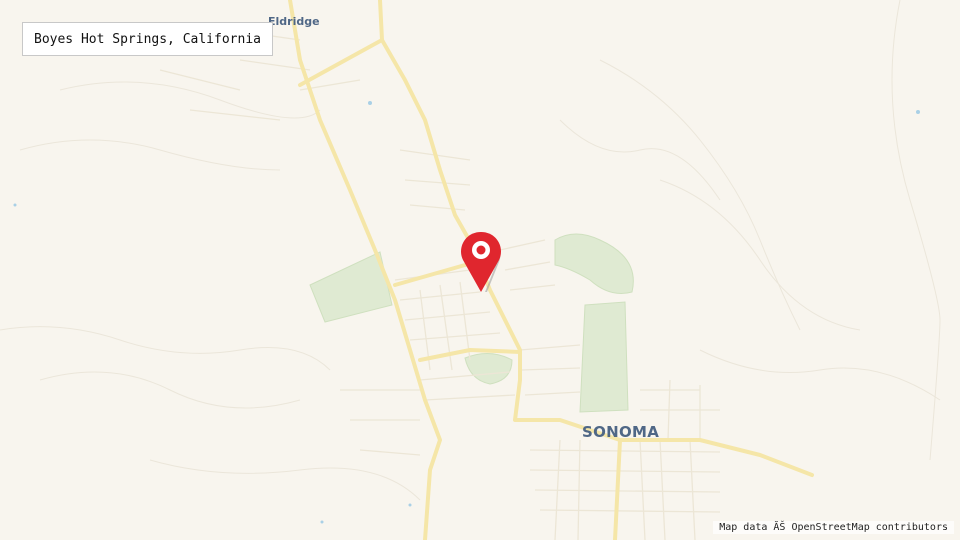  What do you see at coordinates (294, 21) in the screenshot?
I see `place-label-eldridge: Eldridge` at bounding box center [294, 21].